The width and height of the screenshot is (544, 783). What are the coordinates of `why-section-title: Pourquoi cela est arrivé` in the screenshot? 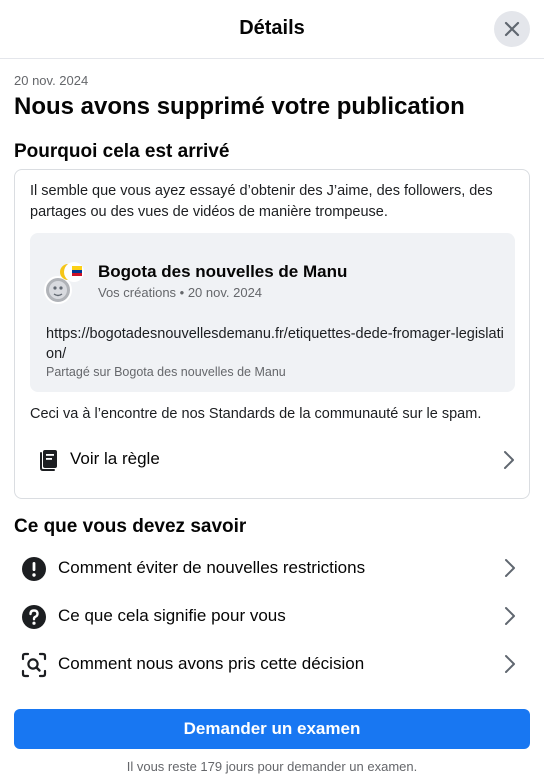 It's located at (122, 151).